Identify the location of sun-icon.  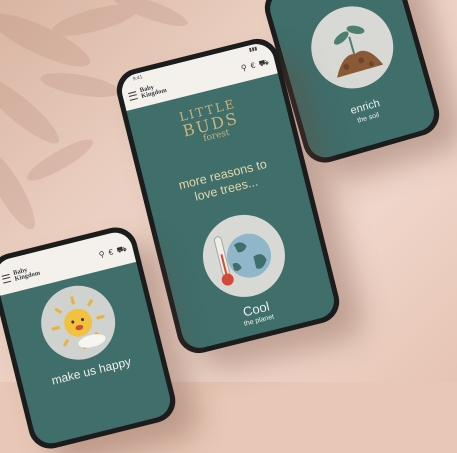
(78, 323).